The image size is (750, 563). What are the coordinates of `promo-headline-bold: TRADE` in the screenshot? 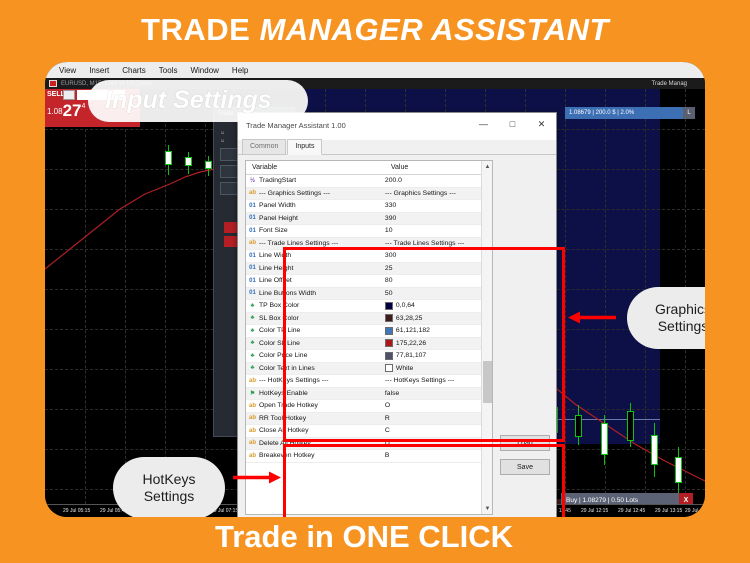 It's located at (196, 29).